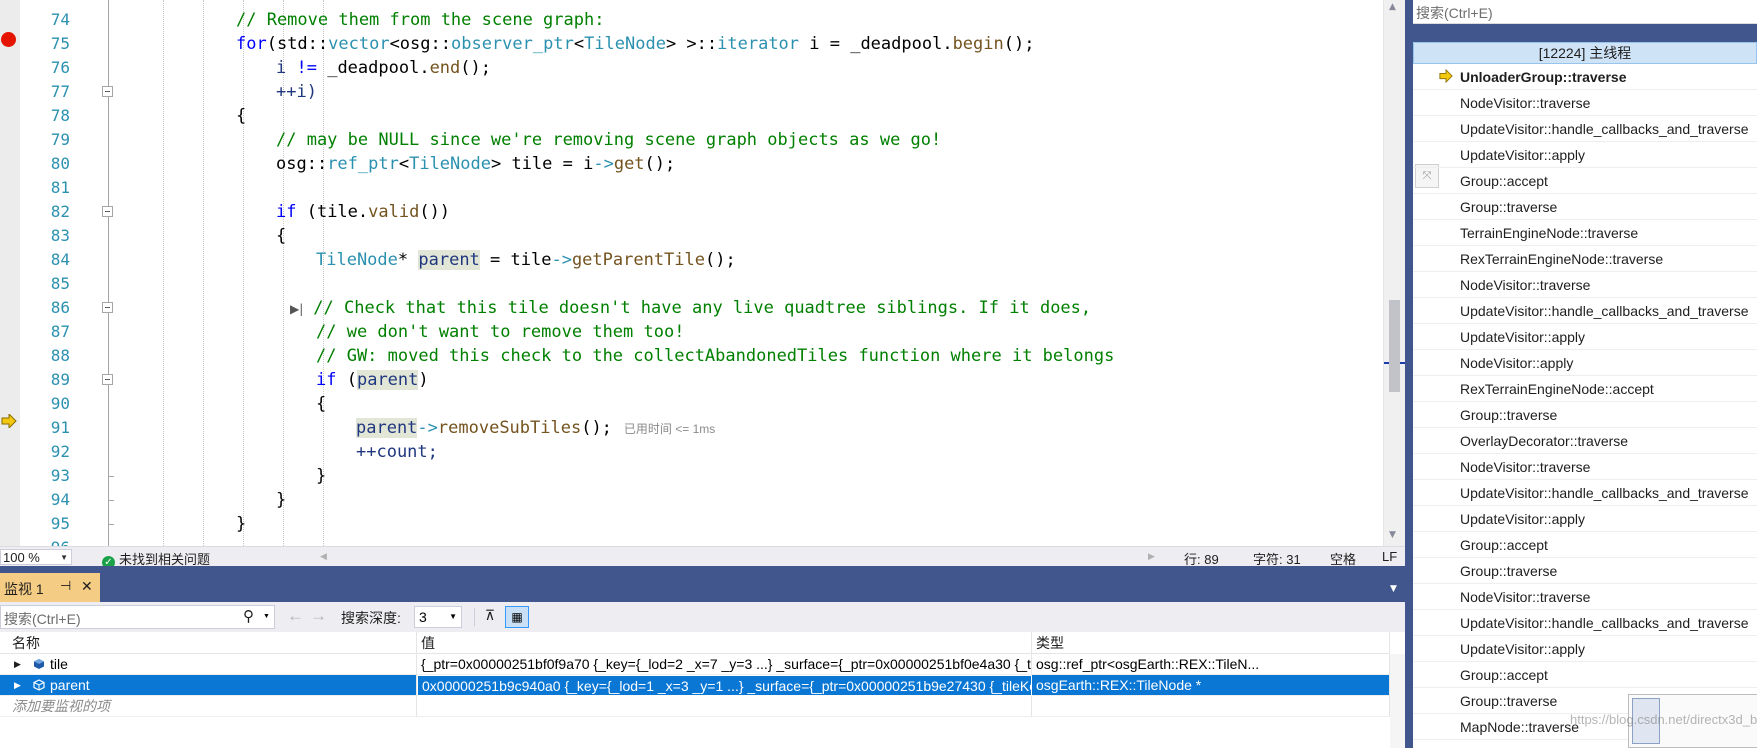 The height and width of the screenshot is (748, 1757). What do you see at coordinates (137, 617) in the screenshot?
I see `watch-search-input: 搜索(Ctrl+E) ⚲ ▼` at bounding box center [137, 617].